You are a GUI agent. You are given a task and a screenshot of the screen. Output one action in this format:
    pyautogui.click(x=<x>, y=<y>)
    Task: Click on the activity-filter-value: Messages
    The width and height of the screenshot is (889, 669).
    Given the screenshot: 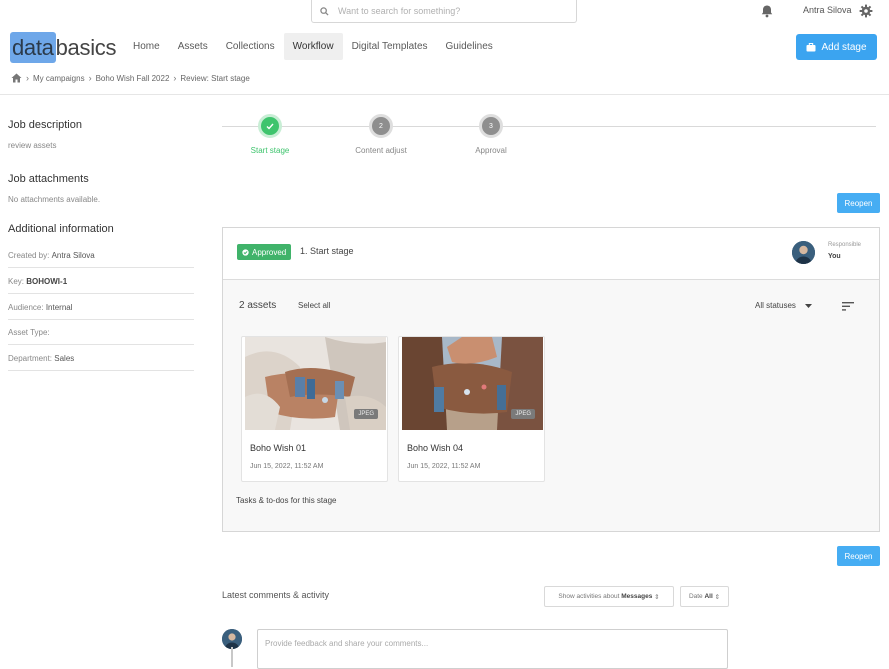 What is the action you would take?
    pyautogui.click(x=637, y=596)
    